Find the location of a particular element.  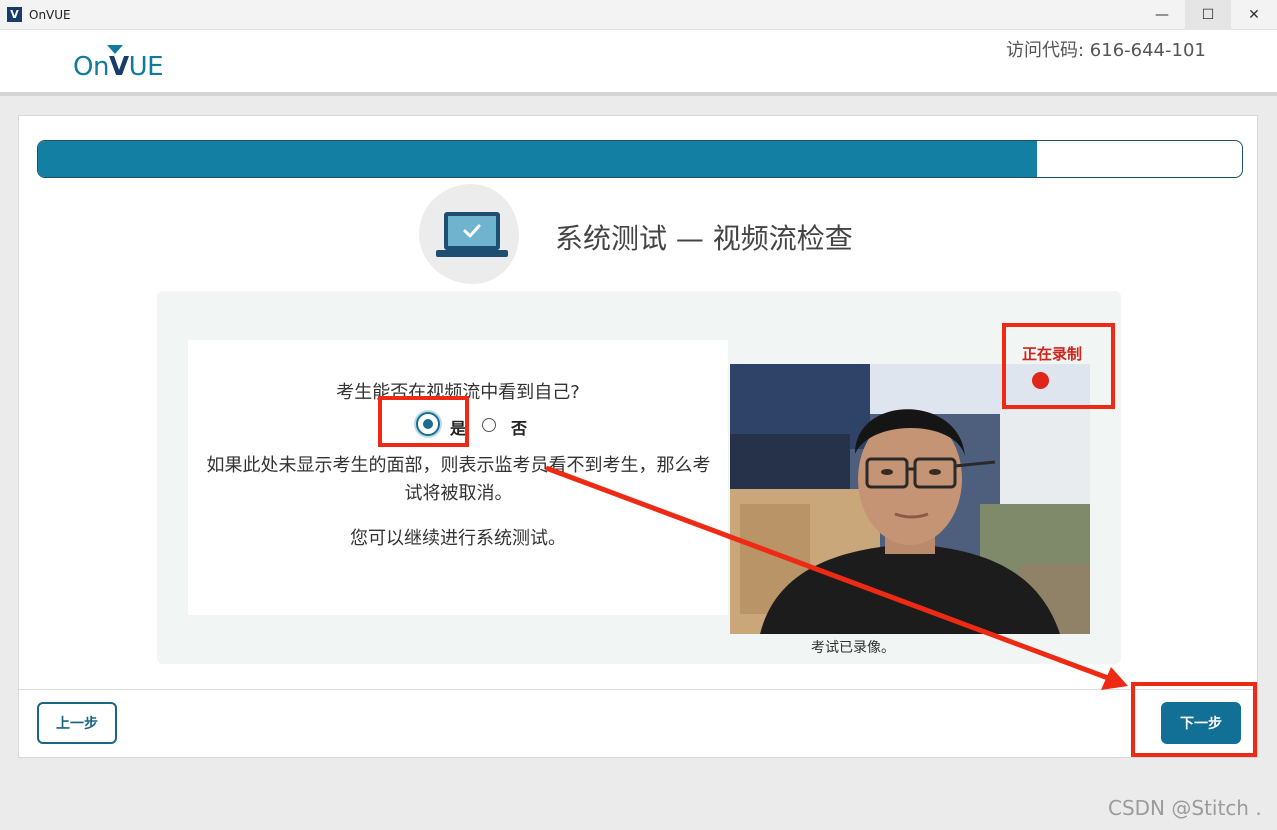

watermark: CSDN @Stitch . is located at coordinates (1185, 808).